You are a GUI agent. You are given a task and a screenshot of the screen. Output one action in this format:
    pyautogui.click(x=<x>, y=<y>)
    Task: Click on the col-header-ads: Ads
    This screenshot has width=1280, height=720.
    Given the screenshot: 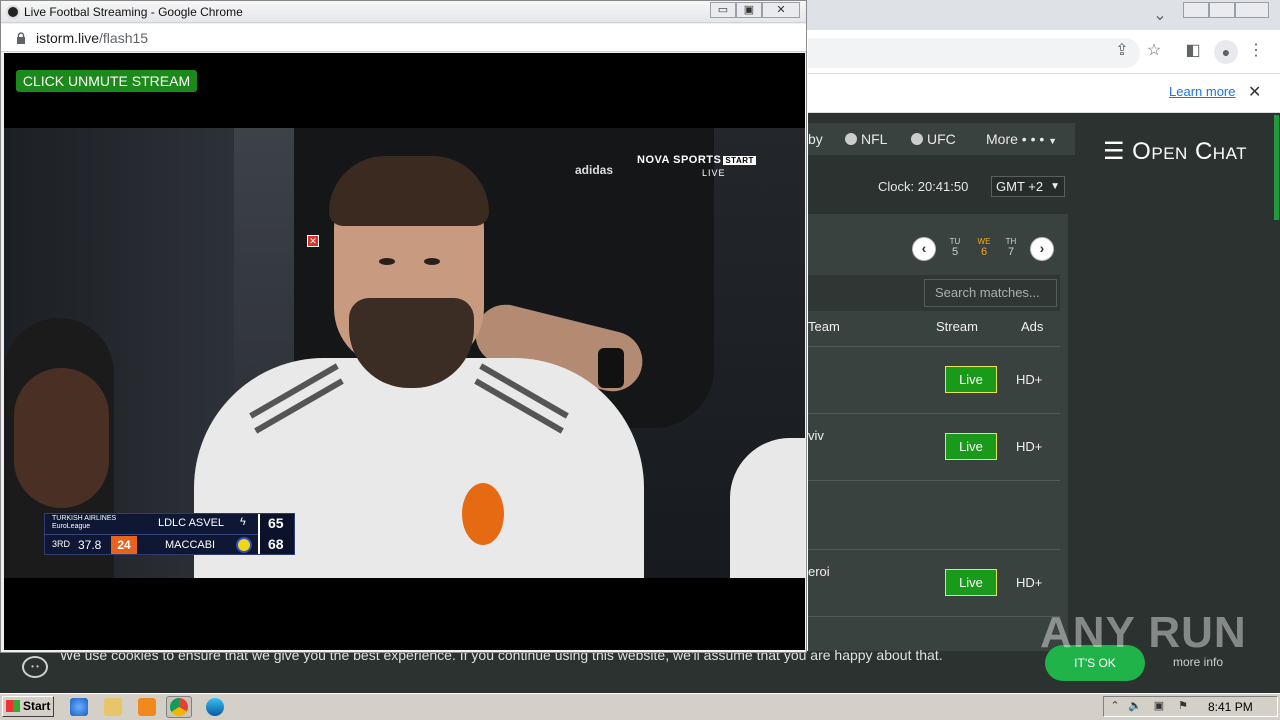 What is the action you would take?
    pyautogui.click(x=1032, y=326)
    